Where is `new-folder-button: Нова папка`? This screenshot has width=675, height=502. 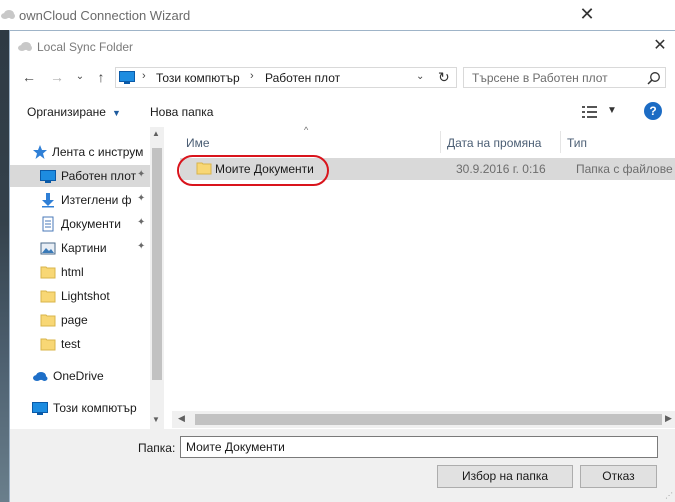 new-folder-button: Нова папка is located at coordinates (181, 112).